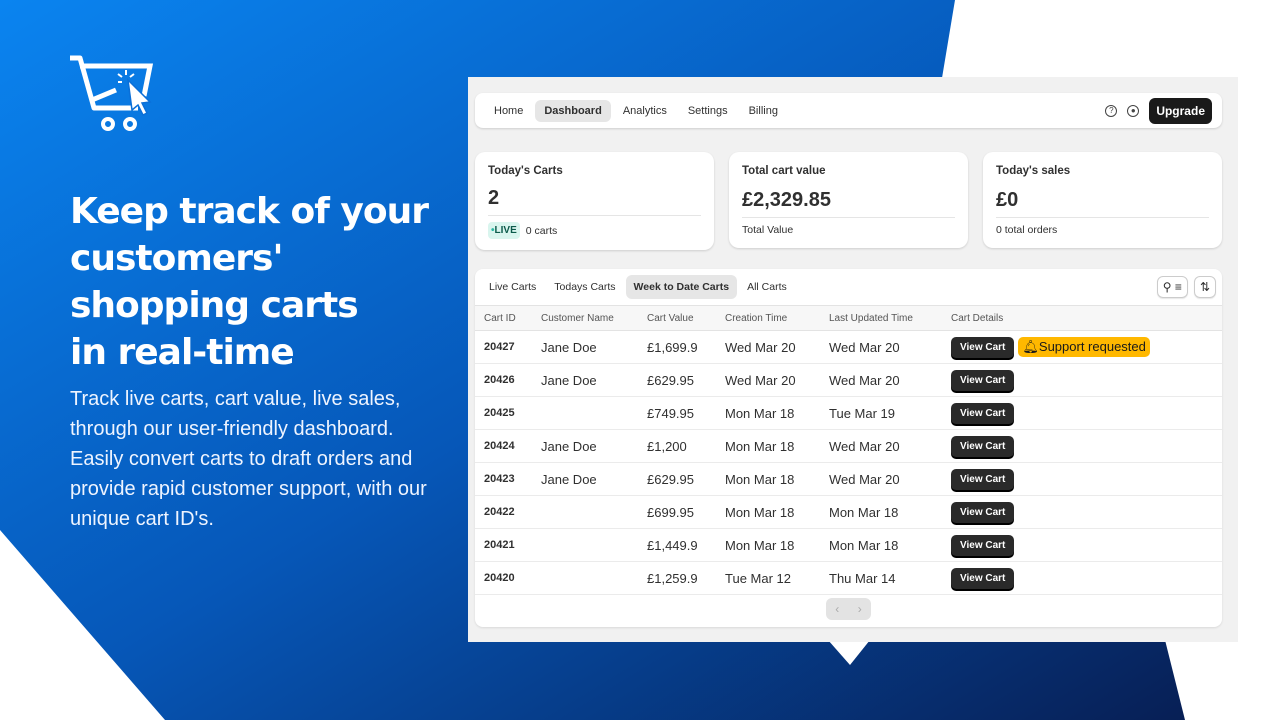 This screenshot has height=720, width=1280. I want to click on tab-todays-carts: Todays Carts, so click(584, 287).